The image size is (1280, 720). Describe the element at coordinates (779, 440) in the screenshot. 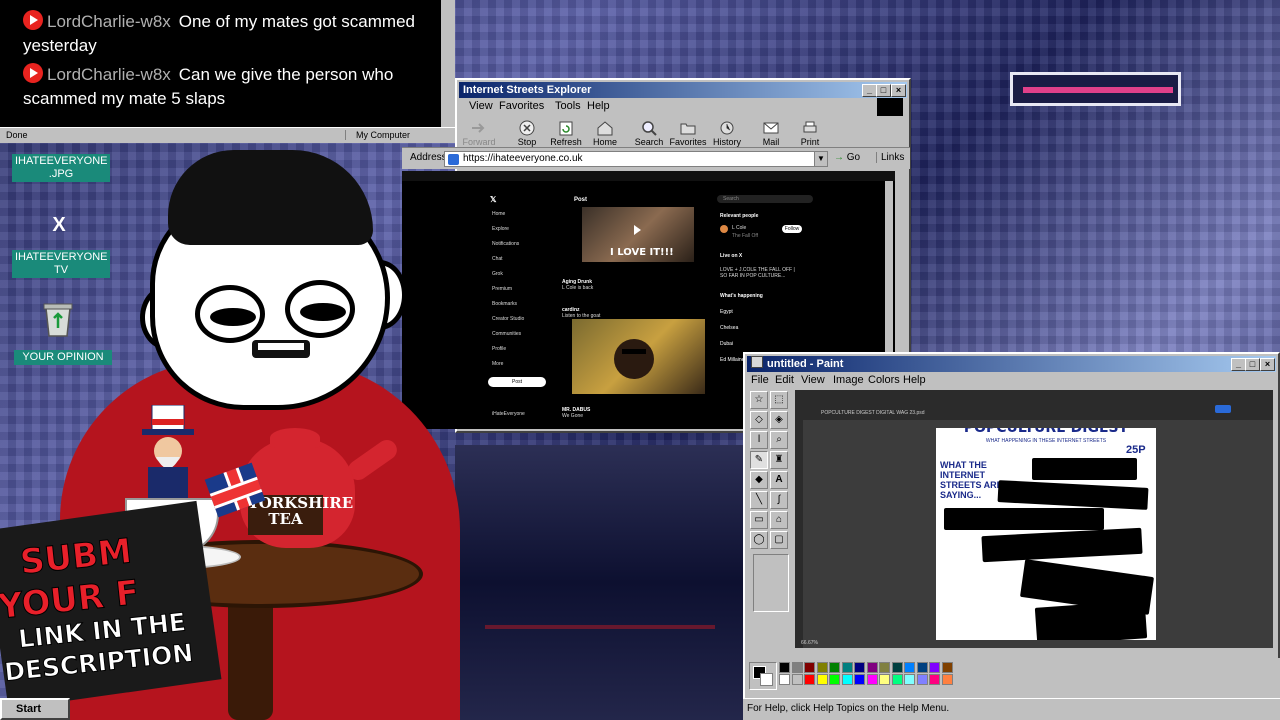

I see `magnifier-tool: ⌕` at that location.